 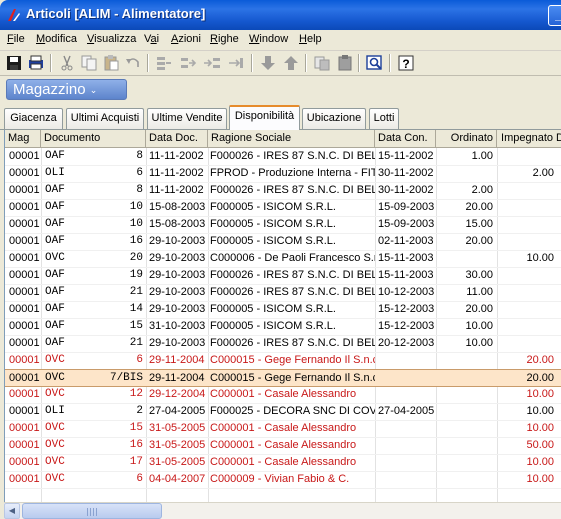 I want to click on cut-icon, so click(x=67, y=63).